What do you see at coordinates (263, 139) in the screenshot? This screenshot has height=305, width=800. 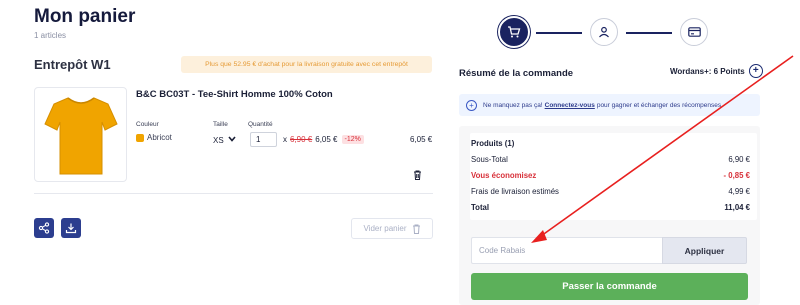 I see `quantity-input: 1` at bounding box center [263, 139].